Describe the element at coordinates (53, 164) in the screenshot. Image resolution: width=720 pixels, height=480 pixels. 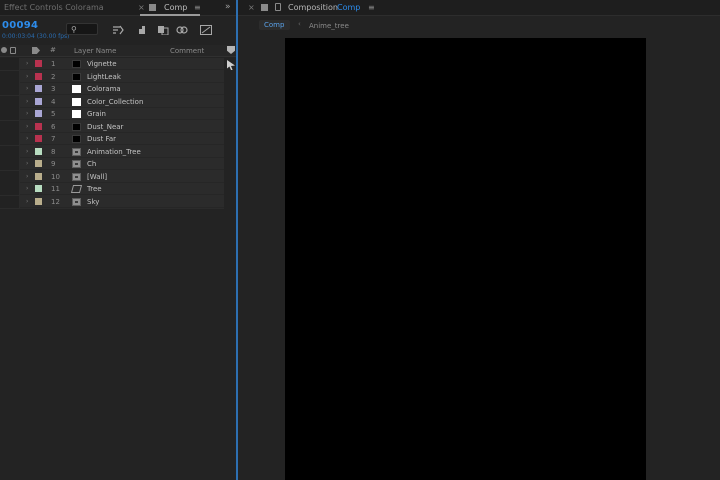
I see `layer-number: 9` at that location.